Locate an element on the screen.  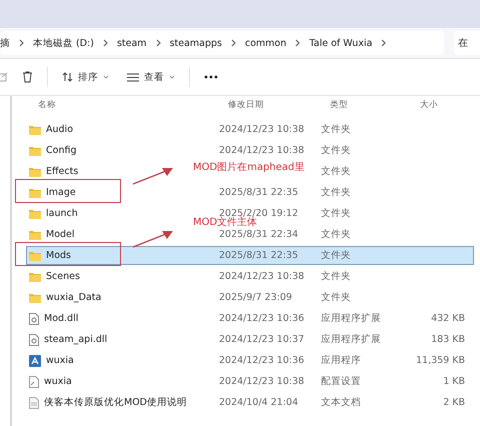
column-header: 类型 is located at coordinates (375, 105).